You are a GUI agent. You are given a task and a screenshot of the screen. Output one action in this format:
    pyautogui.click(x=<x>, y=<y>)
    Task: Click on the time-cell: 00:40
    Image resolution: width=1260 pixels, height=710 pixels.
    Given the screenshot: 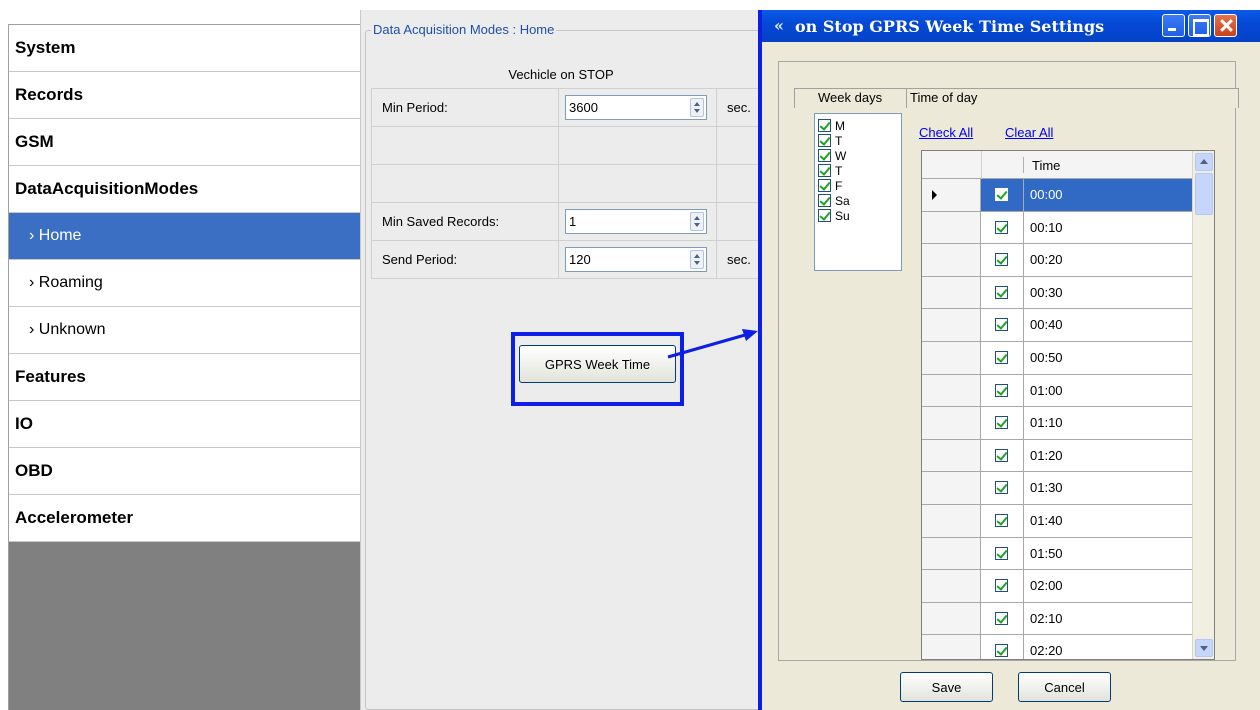 What is the action you would take?
    pyautogui.click(x=1108, y=325)
    